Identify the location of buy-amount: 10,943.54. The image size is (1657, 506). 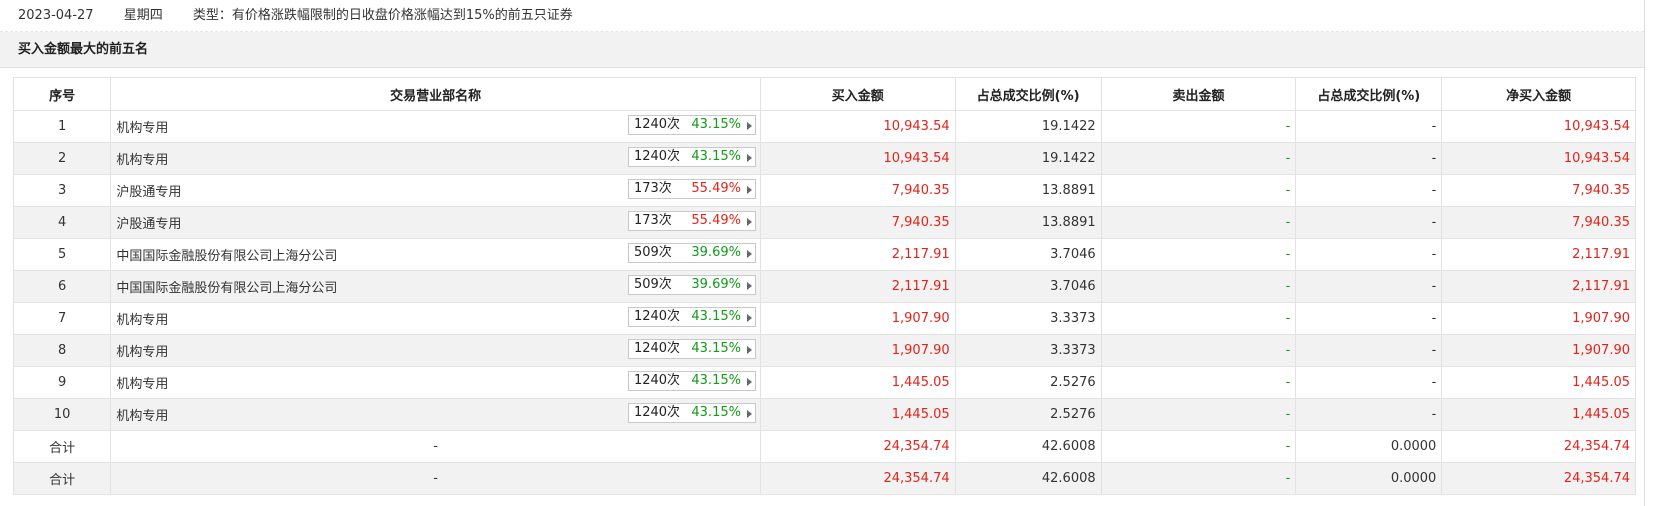
(857, 126).